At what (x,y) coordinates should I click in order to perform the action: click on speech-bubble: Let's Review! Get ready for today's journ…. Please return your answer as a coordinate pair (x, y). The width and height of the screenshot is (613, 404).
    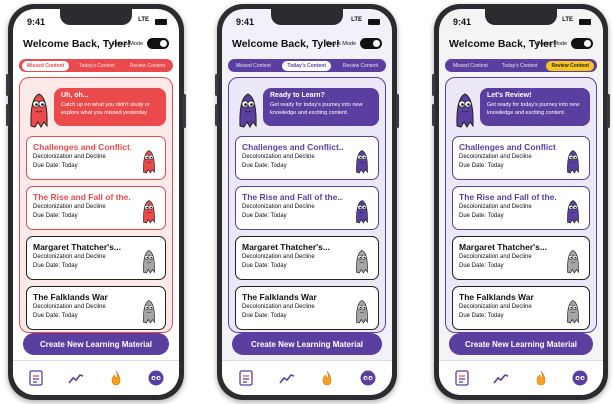
    Looking at the image, I should click on (535, 107).